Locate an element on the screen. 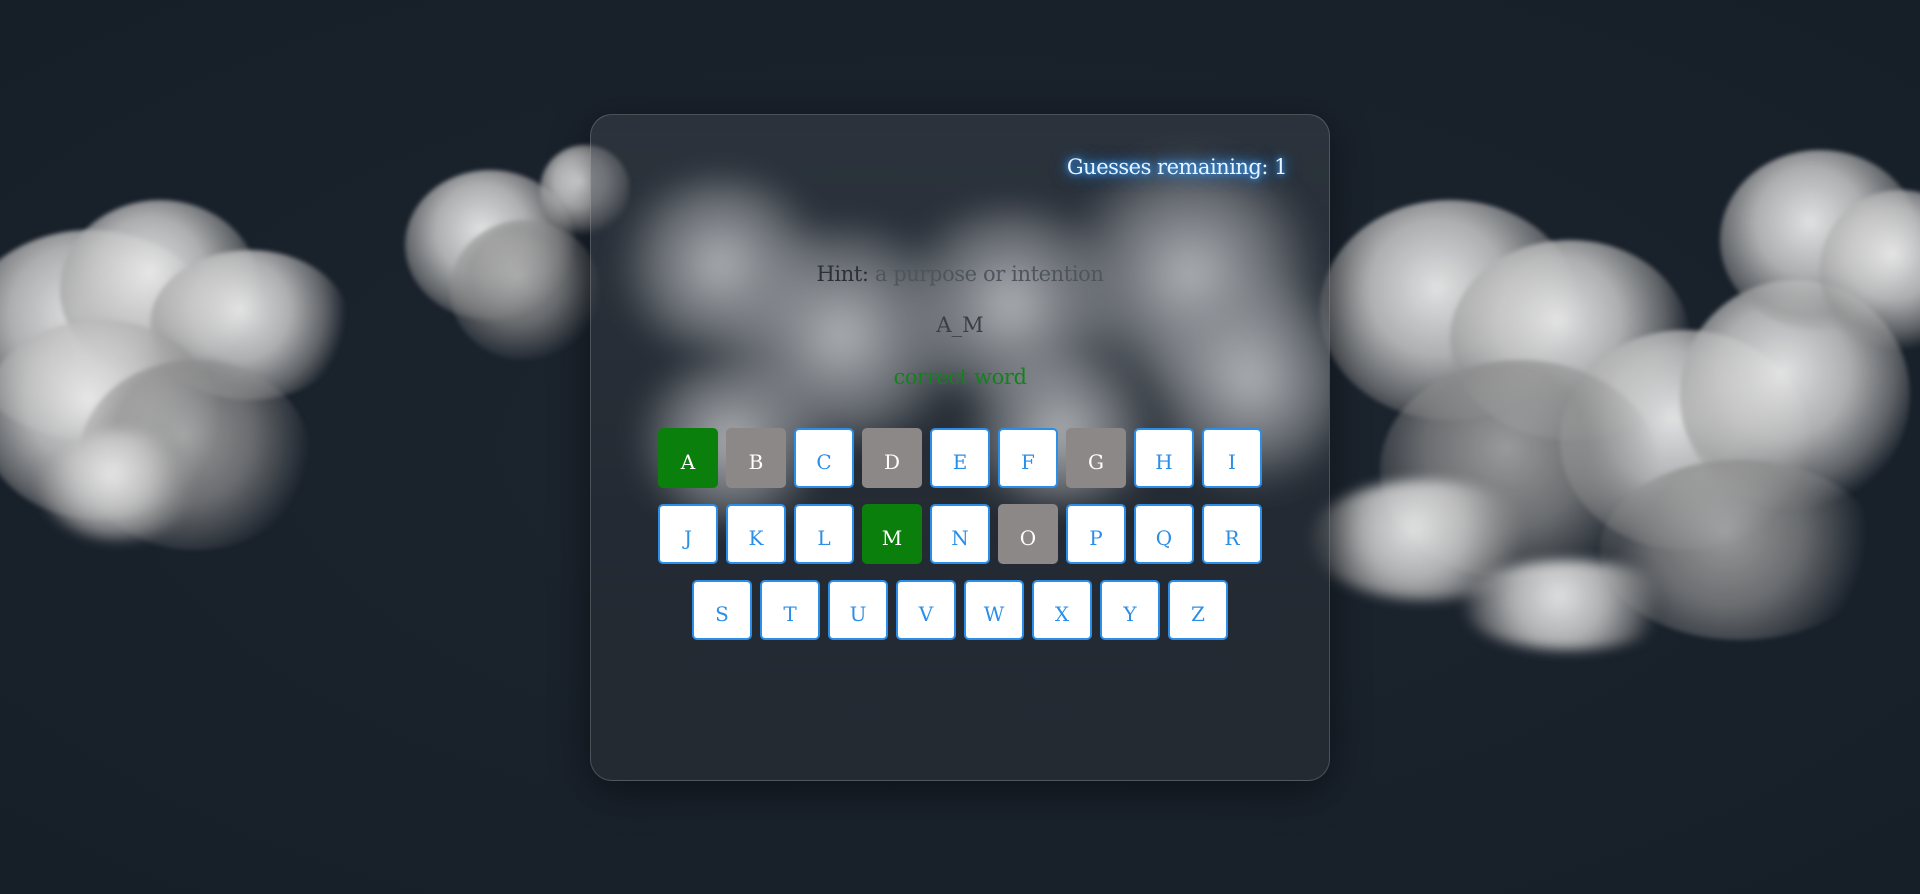 The image size is (1920, 894). letter-key-v: V is located at coordinates (926, 610).